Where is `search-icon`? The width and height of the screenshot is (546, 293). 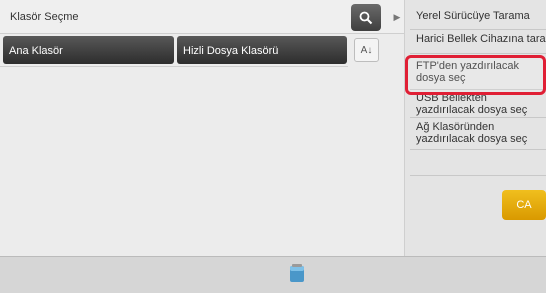 search-icon is located at coordinates (366, 17).